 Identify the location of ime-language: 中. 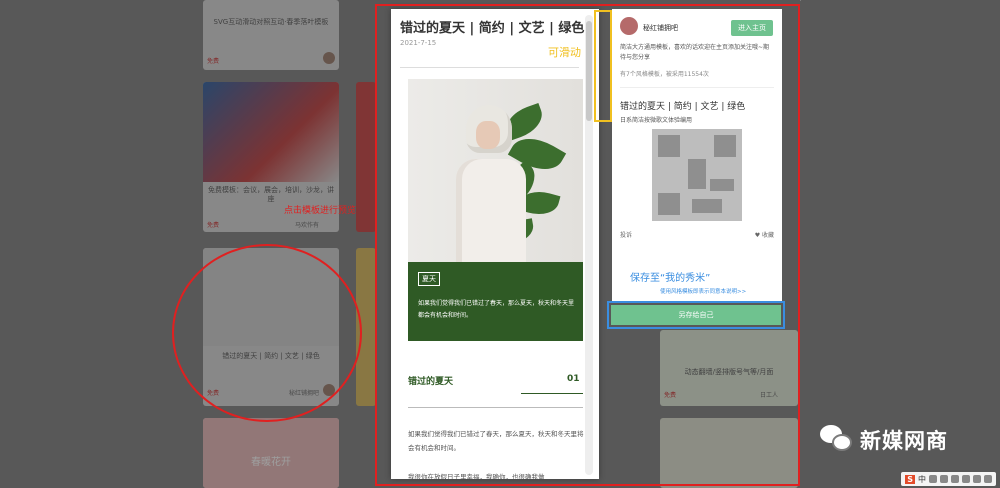
(922, 479).